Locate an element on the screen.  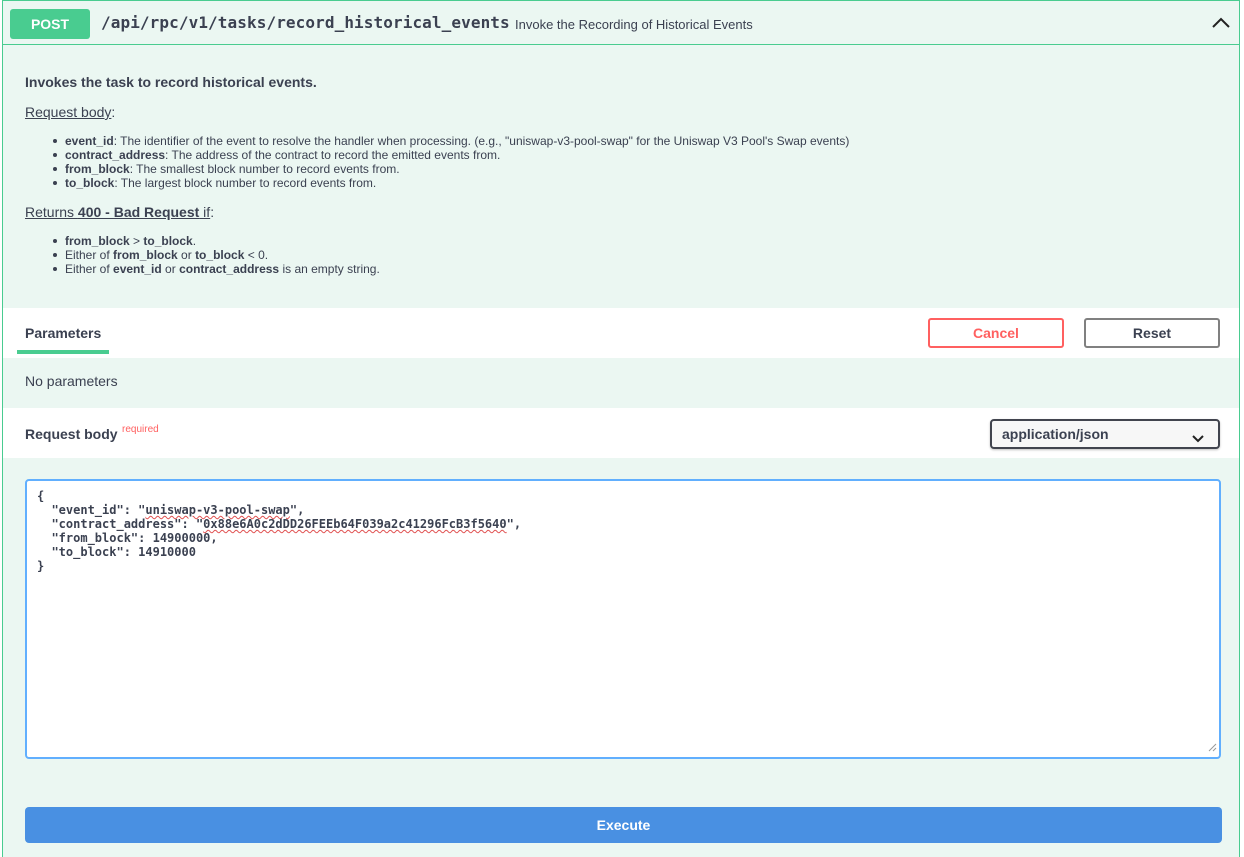
tab-active-indicator is located at coordinates (63, 352).